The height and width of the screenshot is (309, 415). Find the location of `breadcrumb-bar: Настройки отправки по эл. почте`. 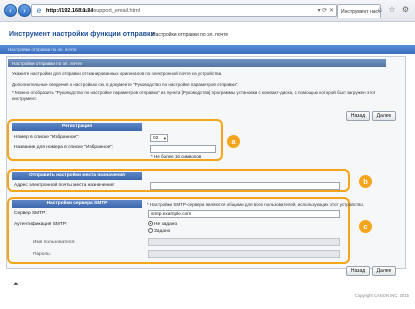

breadcrumb-bar: Настройки отправки по эл. почте is located at coordinates (207, 49).